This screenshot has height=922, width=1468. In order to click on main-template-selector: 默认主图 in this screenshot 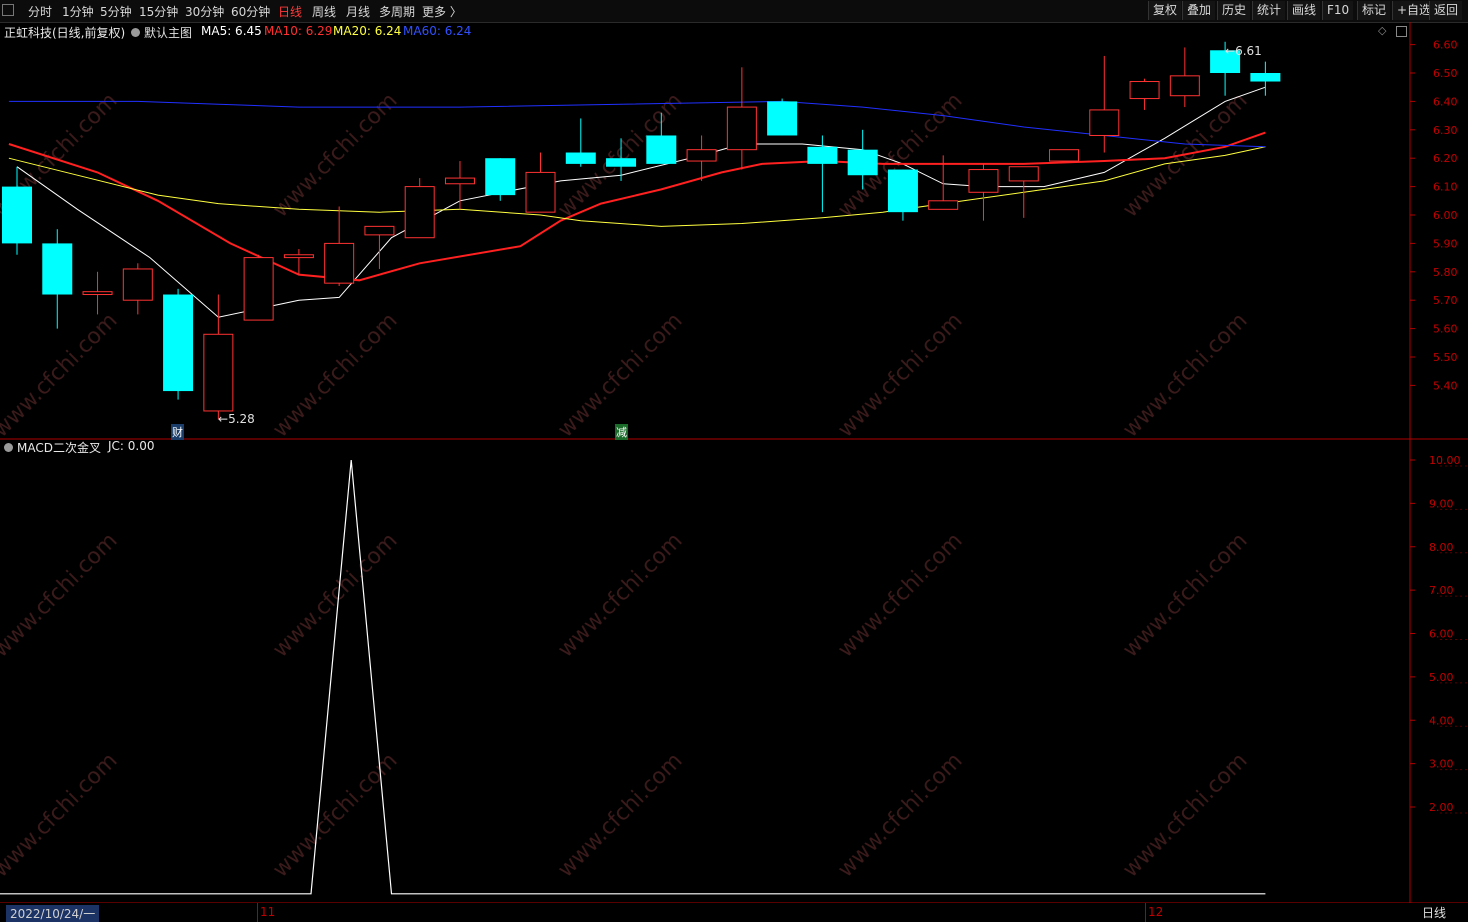, I will do `click(161, 32)`.